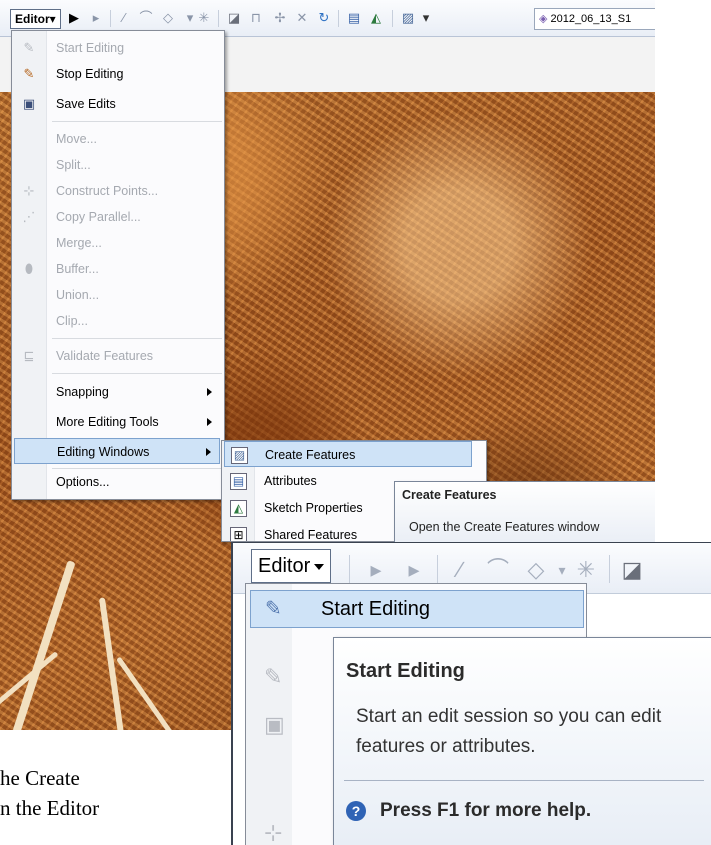 The image size is (711, 845). Describe the element at coordinates (405, 671) in the screenshot. I see `tooltip-title: Start Editing` at that location.